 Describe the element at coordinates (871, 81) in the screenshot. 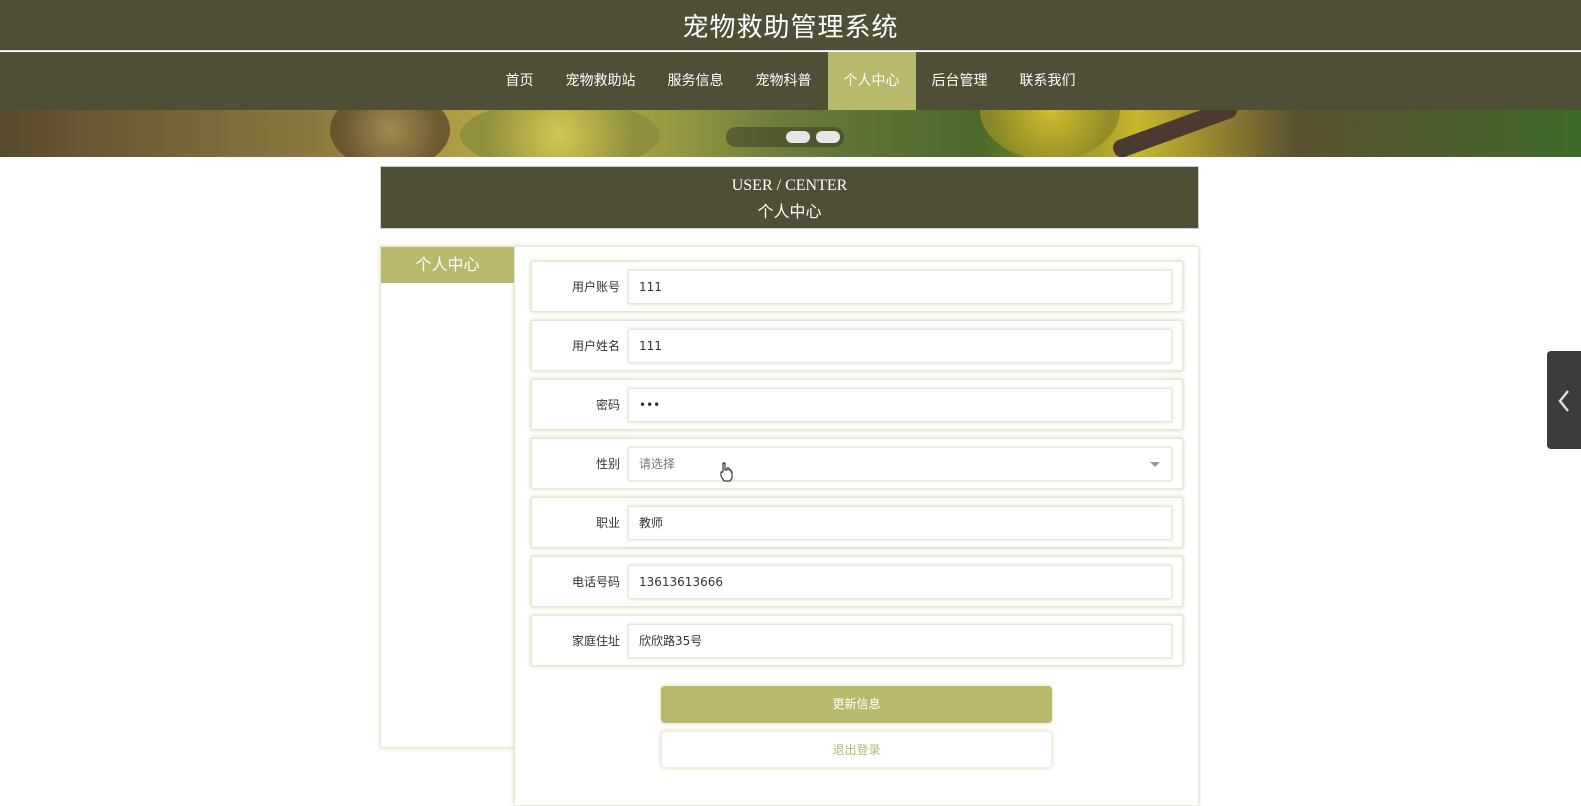

I see `nav-item-user-center: 个人中心` at that location.